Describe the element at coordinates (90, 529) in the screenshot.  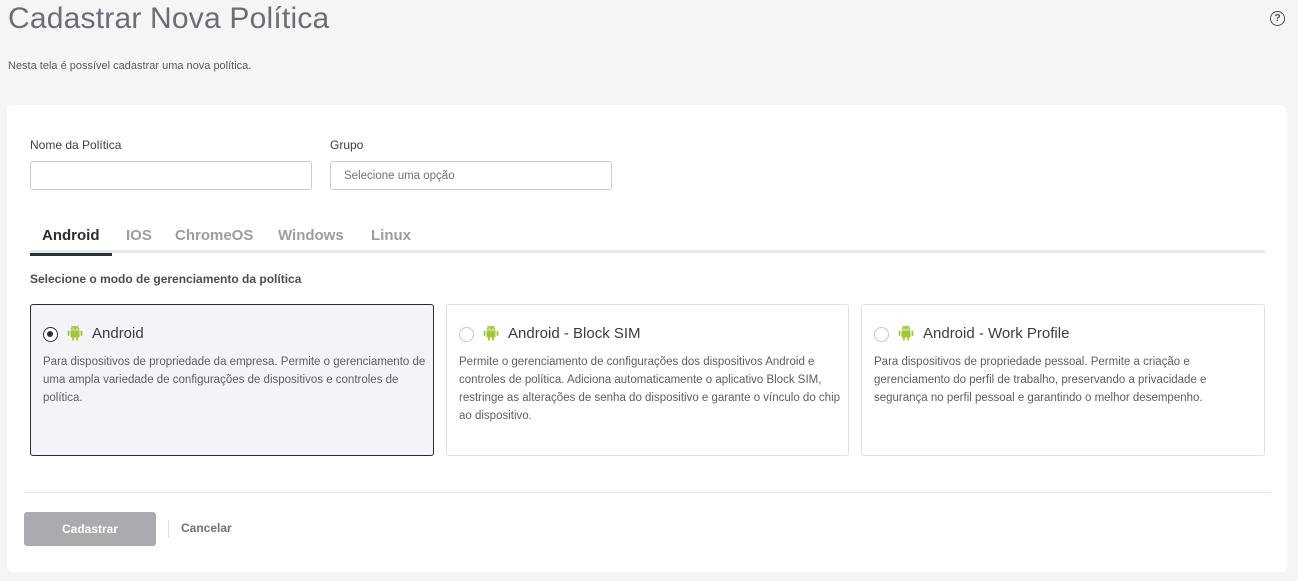
I see `submit-button: Cadastrar` at that location.